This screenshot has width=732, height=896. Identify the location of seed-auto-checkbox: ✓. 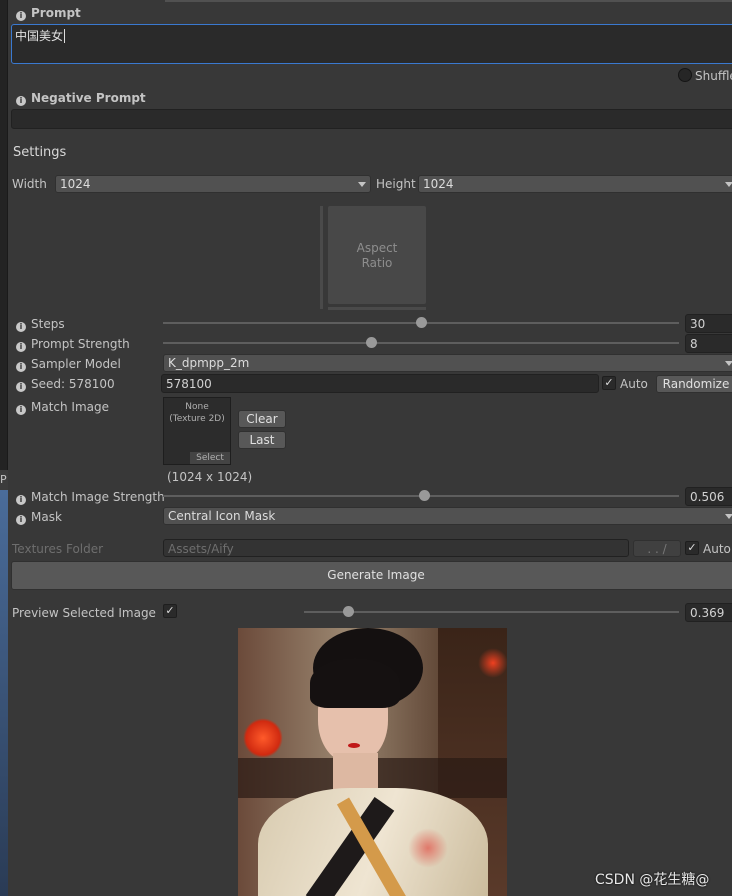
(609, 383).